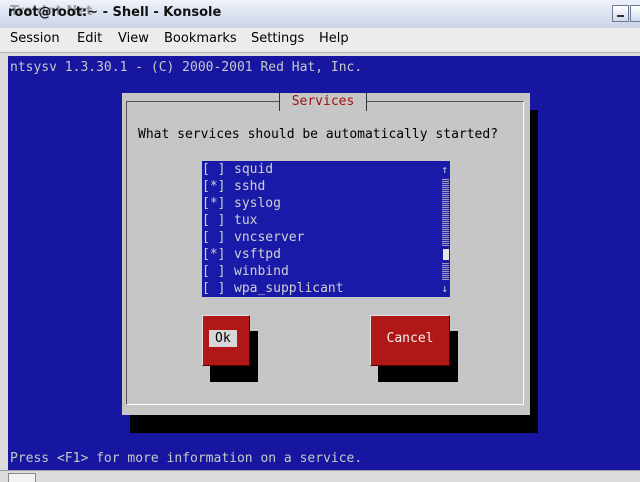 The image size is (640, 482). I want to click on service-name: tux, so click(246, 220).